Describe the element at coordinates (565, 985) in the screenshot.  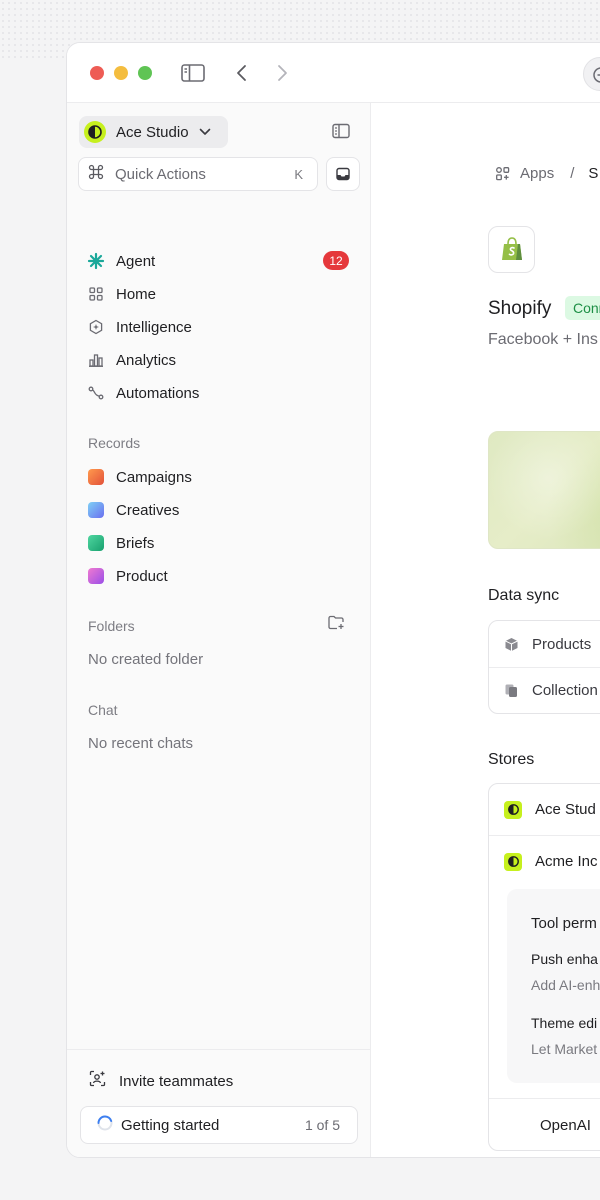
I see `permission-description: Add AI-enh` at that location.